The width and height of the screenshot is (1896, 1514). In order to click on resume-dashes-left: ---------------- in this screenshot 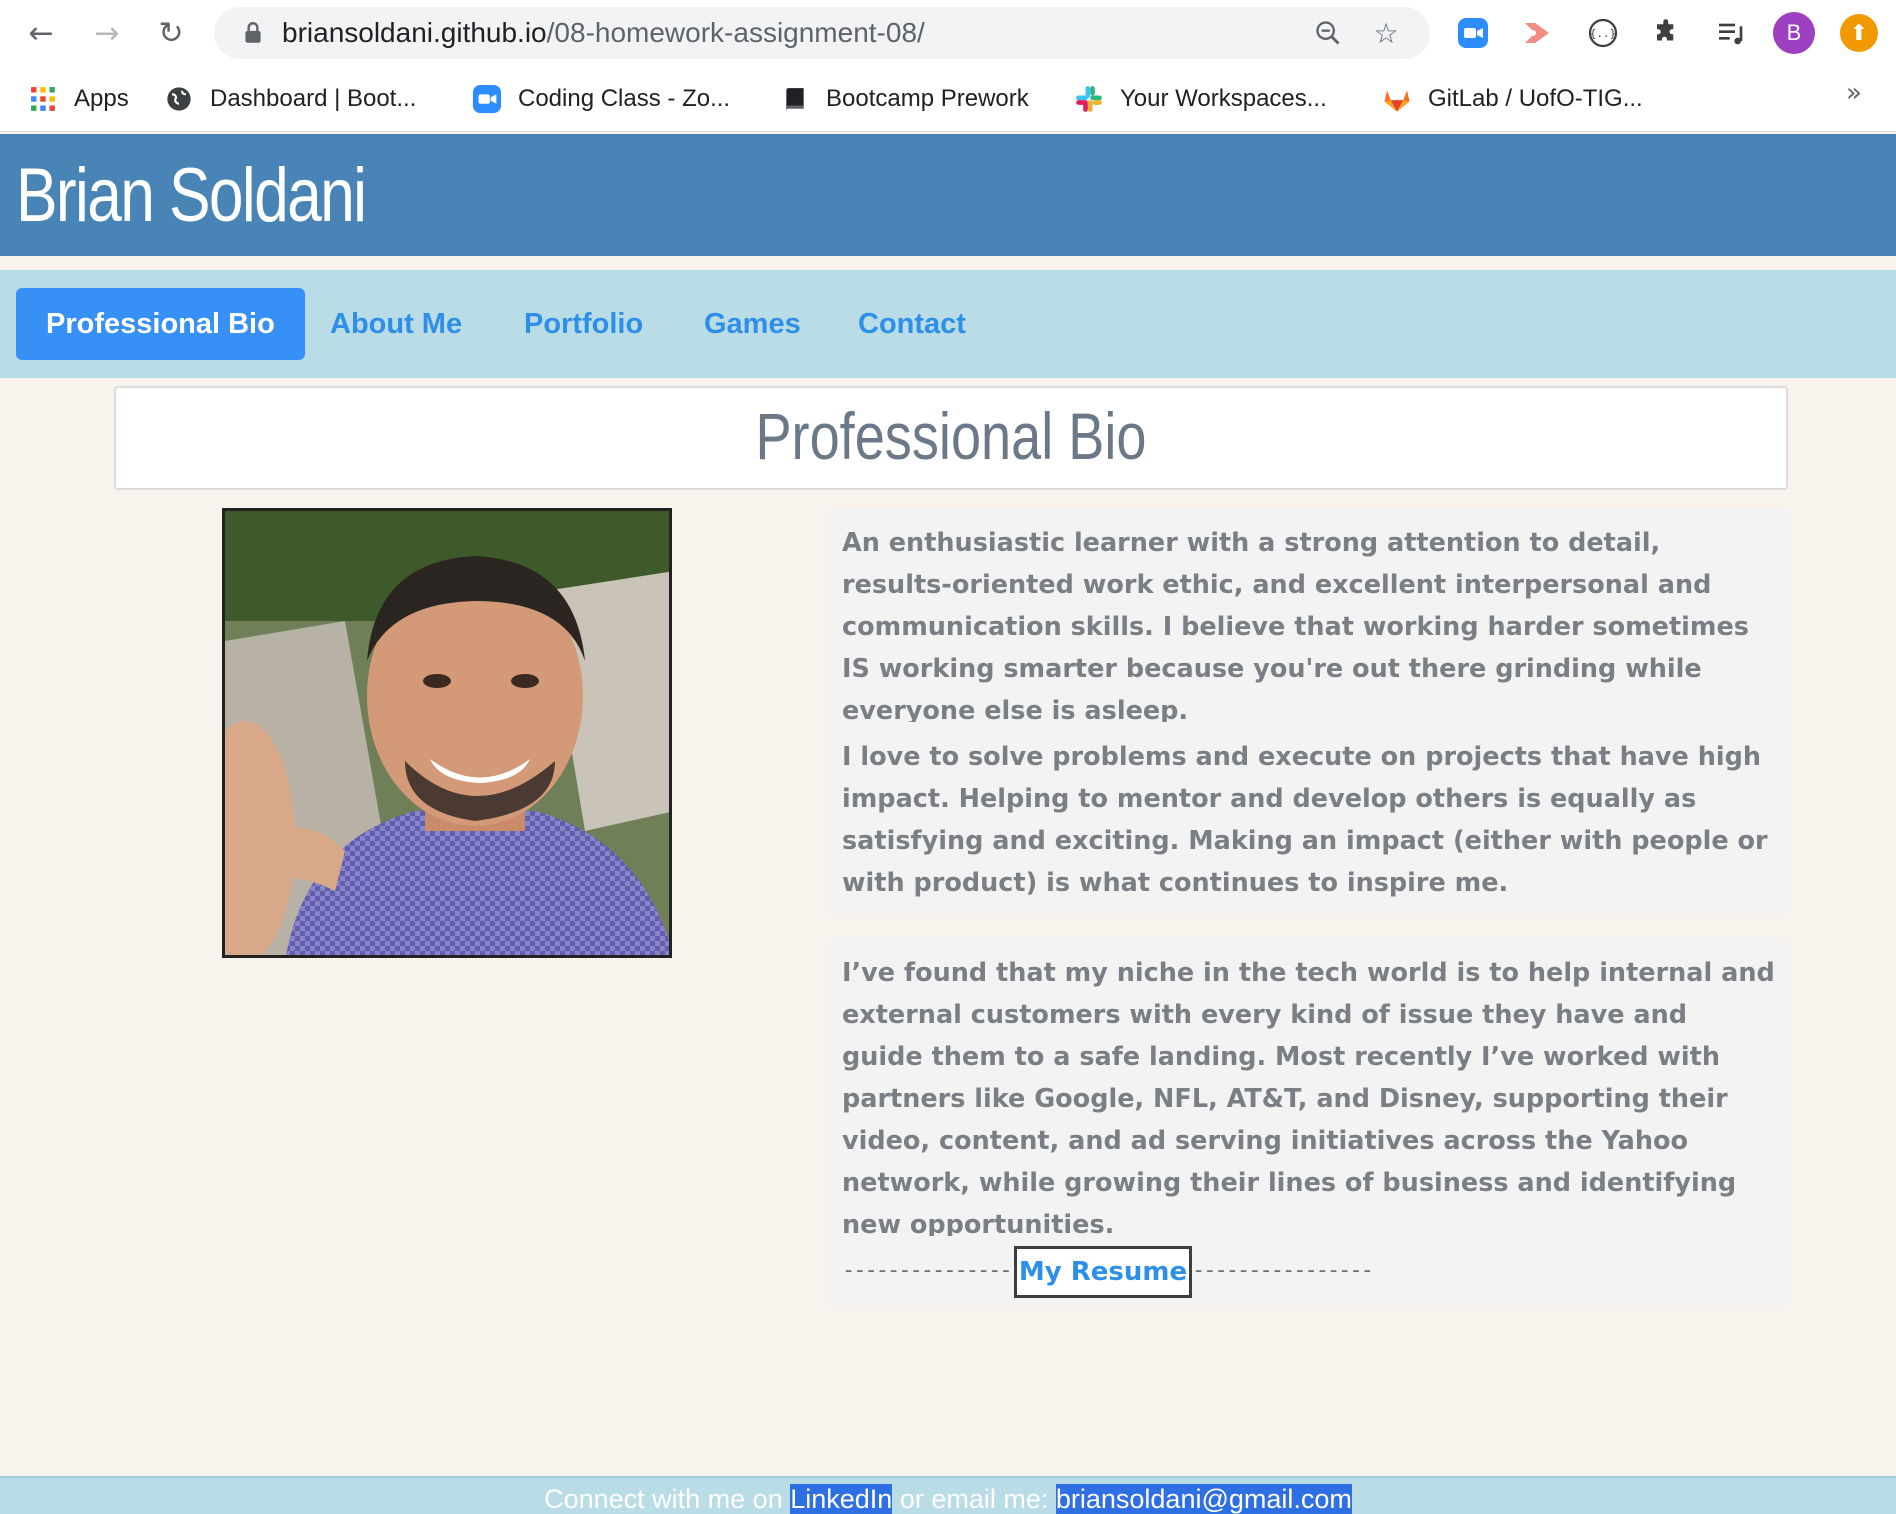, I will do `click(933, 1270)`.